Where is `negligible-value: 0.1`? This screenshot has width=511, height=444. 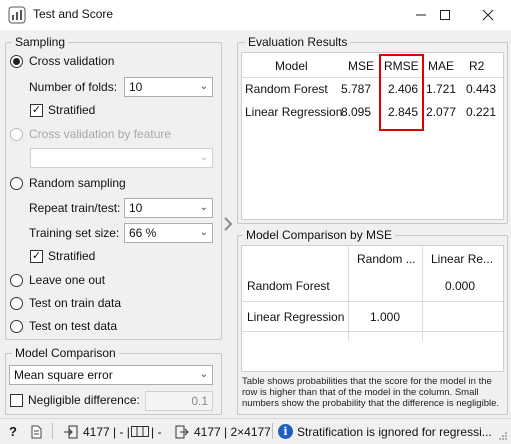 negligible-value: 0.1 is located at coordinates (199, 401).